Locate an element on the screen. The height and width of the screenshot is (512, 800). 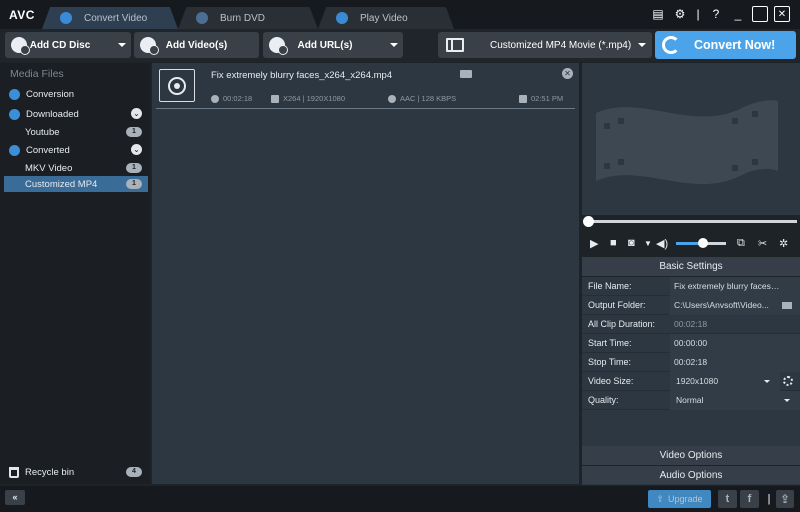
sidebar-item-recycle-bin: Recycle bin 4 is located at coordinates (76, 472).